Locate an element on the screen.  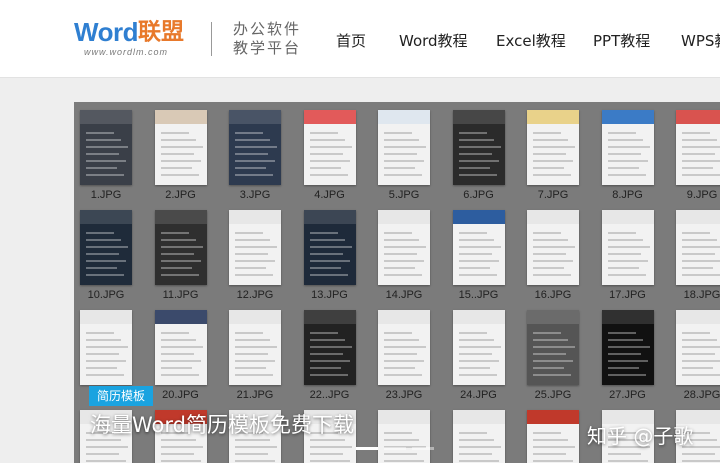
thumbnail-caption: 14.JPG is located at coordinates (404, 295).